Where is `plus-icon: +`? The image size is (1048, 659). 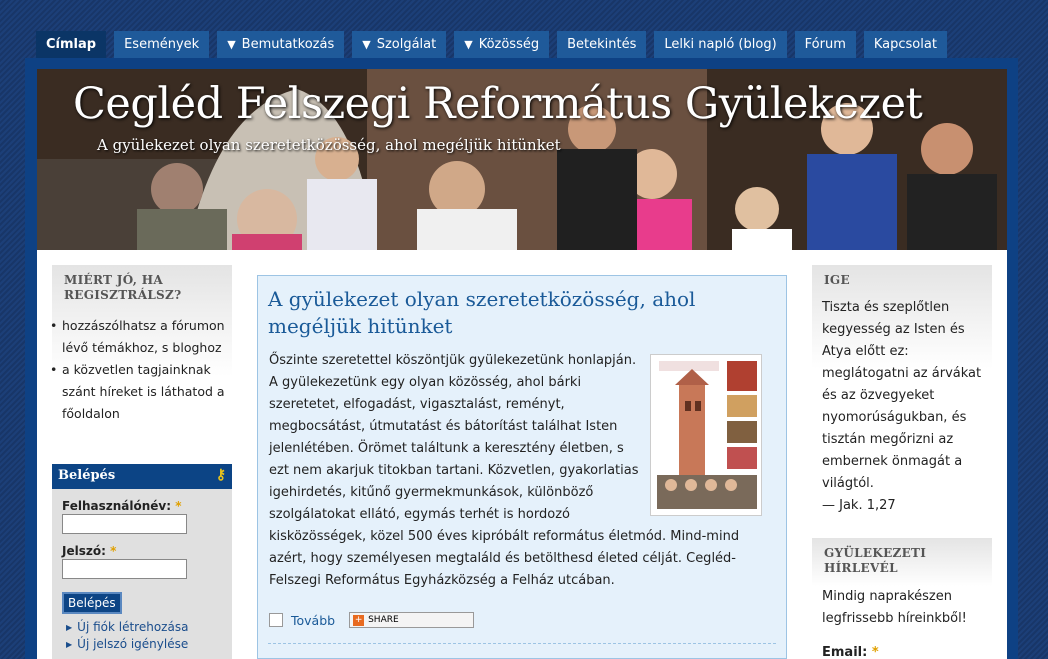
plus-icon: + is located at coordinates (359, 620).